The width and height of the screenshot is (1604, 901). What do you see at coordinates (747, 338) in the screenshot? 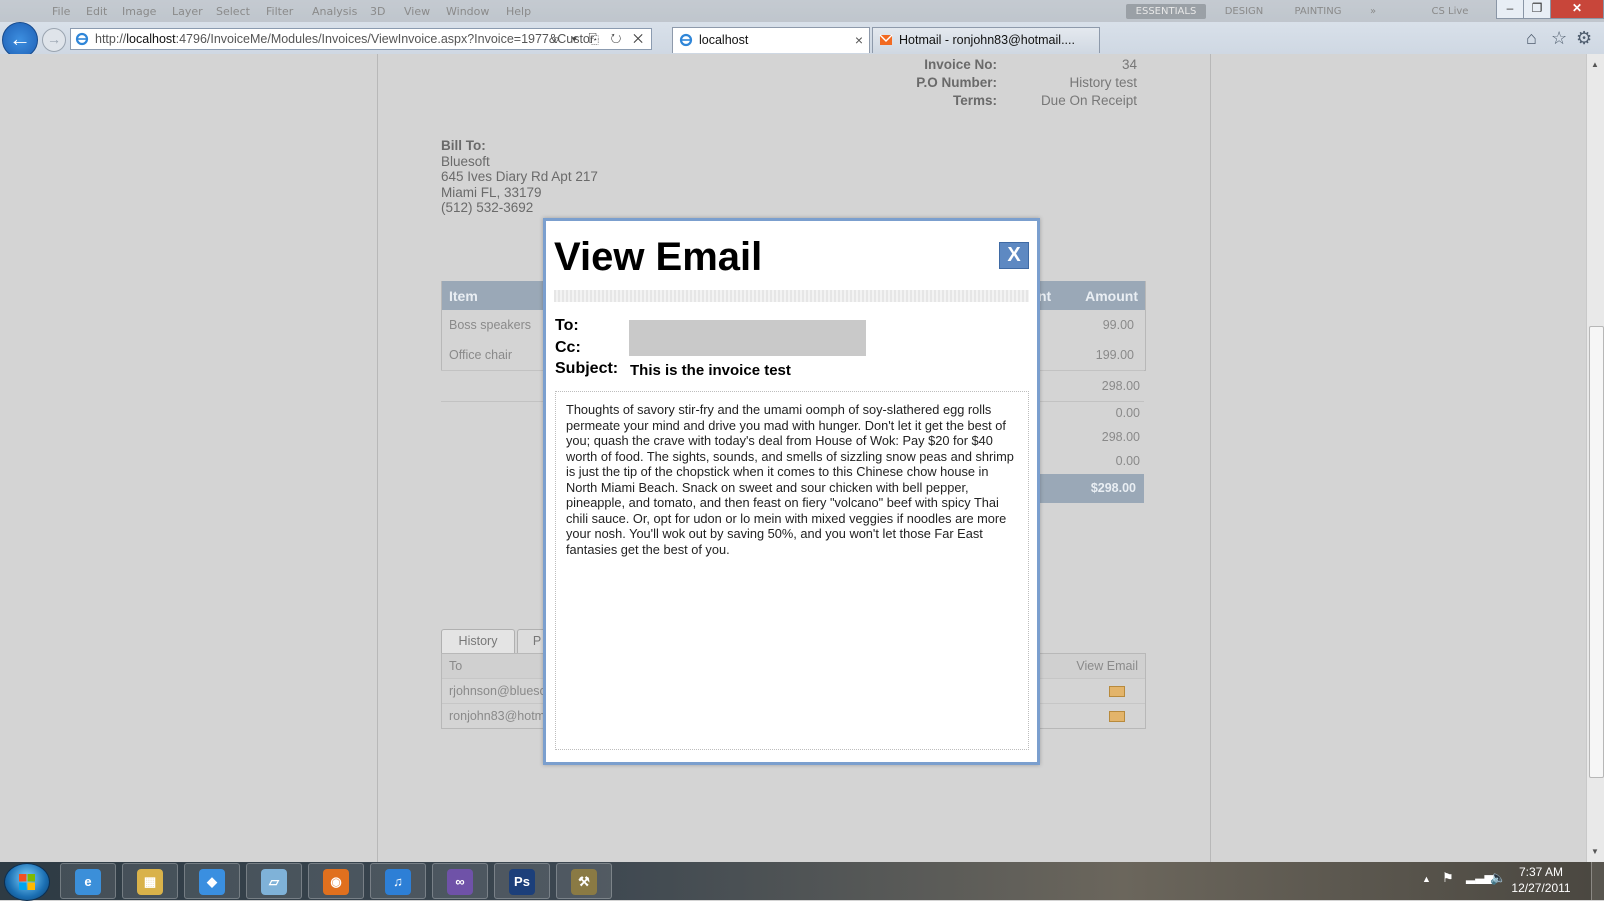
I see `recipient-redacted-block` at bounding box center [747, 338].